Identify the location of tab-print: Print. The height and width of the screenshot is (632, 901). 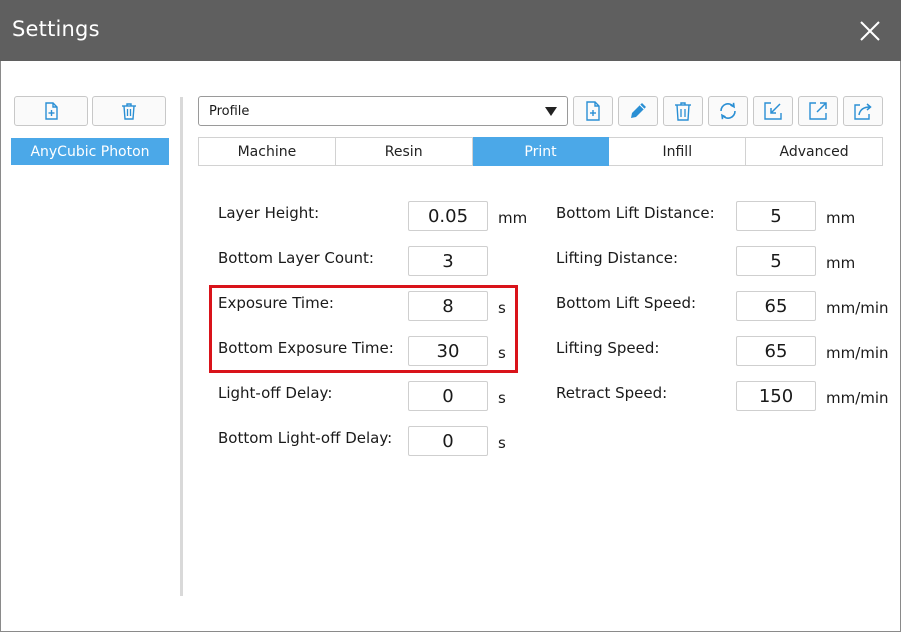
(541, 151).